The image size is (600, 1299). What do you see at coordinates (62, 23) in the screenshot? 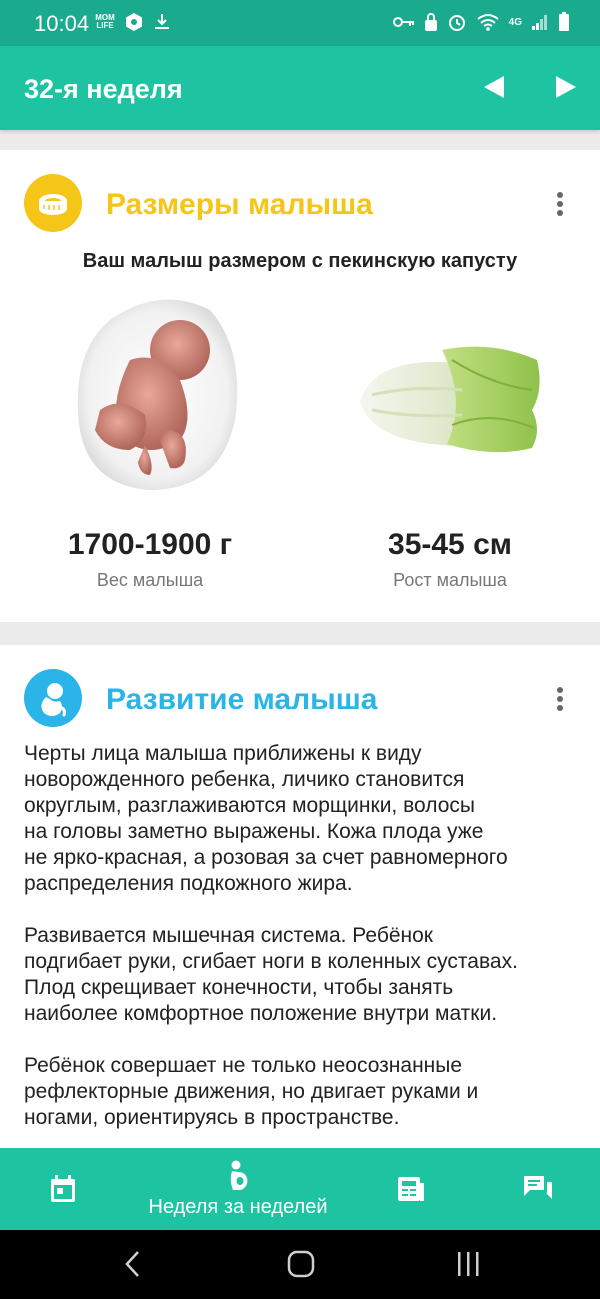
I see `status-time: 10:04` at bounding box center [62, 23].